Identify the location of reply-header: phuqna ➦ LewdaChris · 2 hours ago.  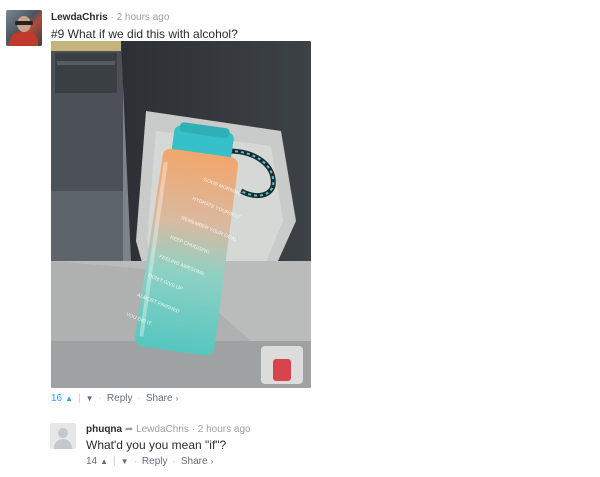
(168, 429).